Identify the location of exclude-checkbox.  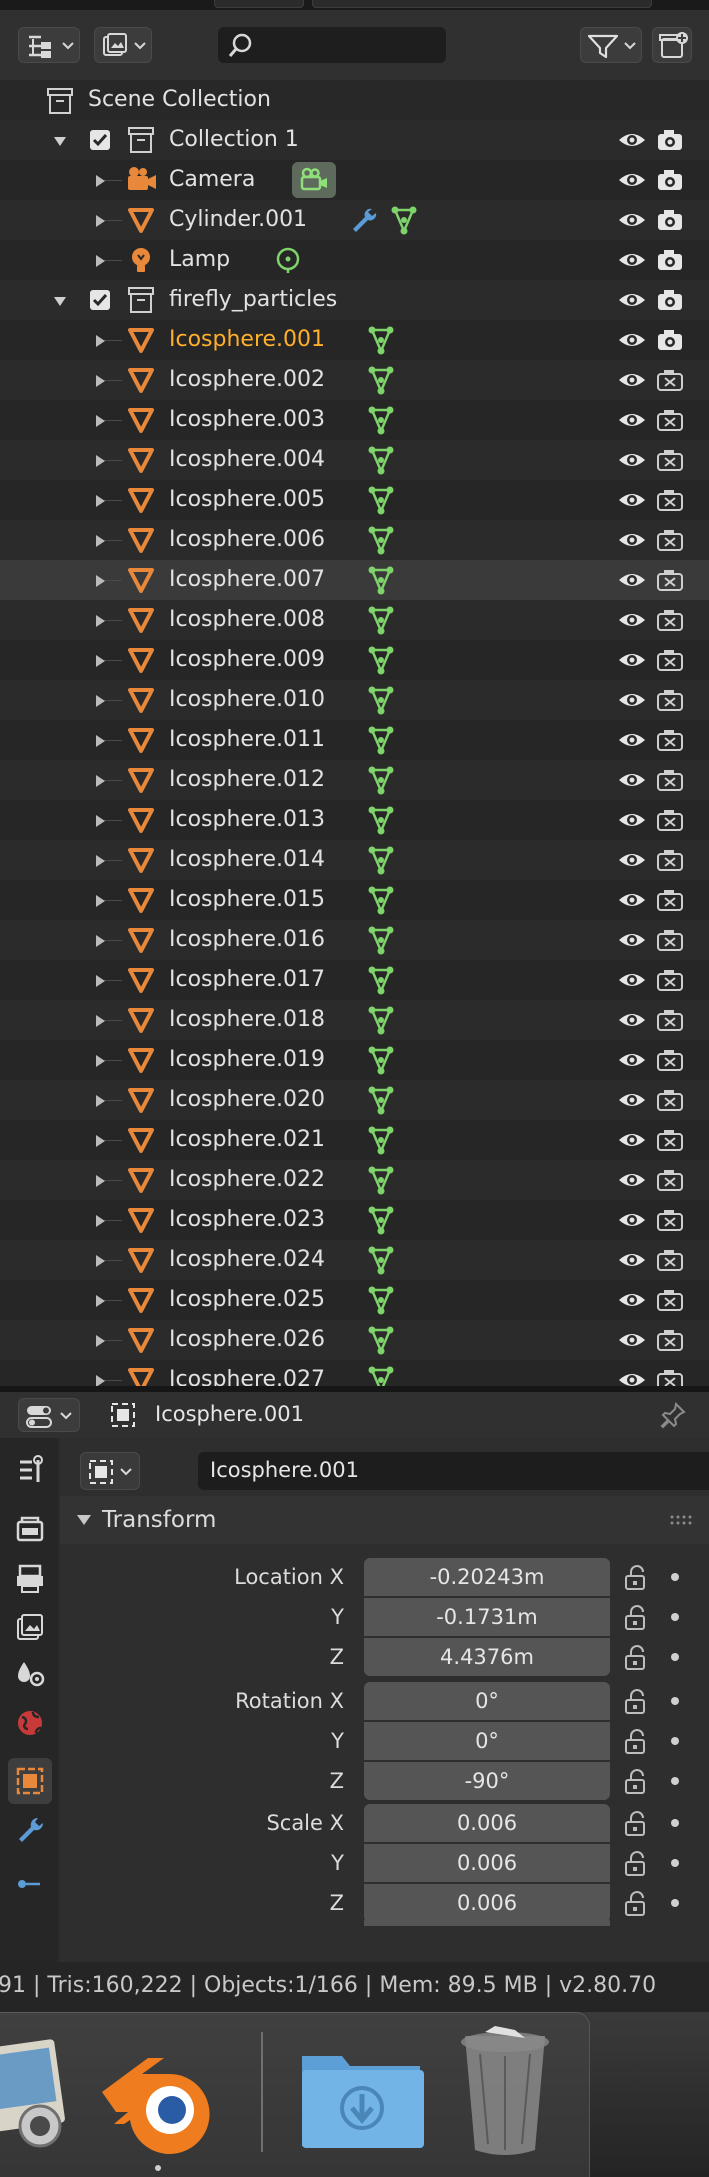
(100, 302).